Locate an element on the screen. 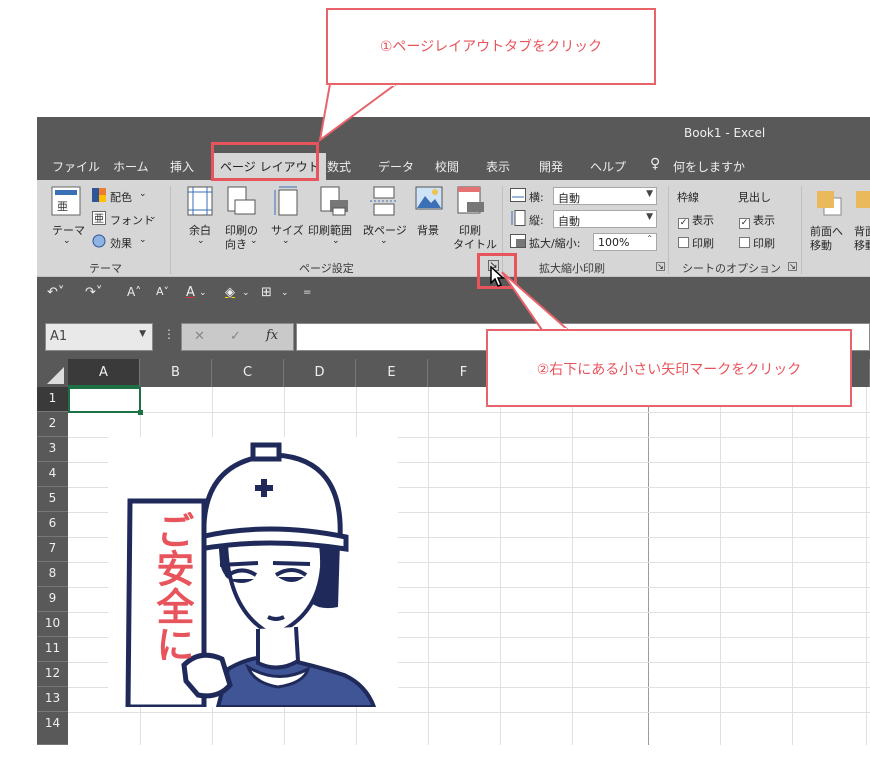  insert-function-icon: fx is located at coordinates (272, 335).